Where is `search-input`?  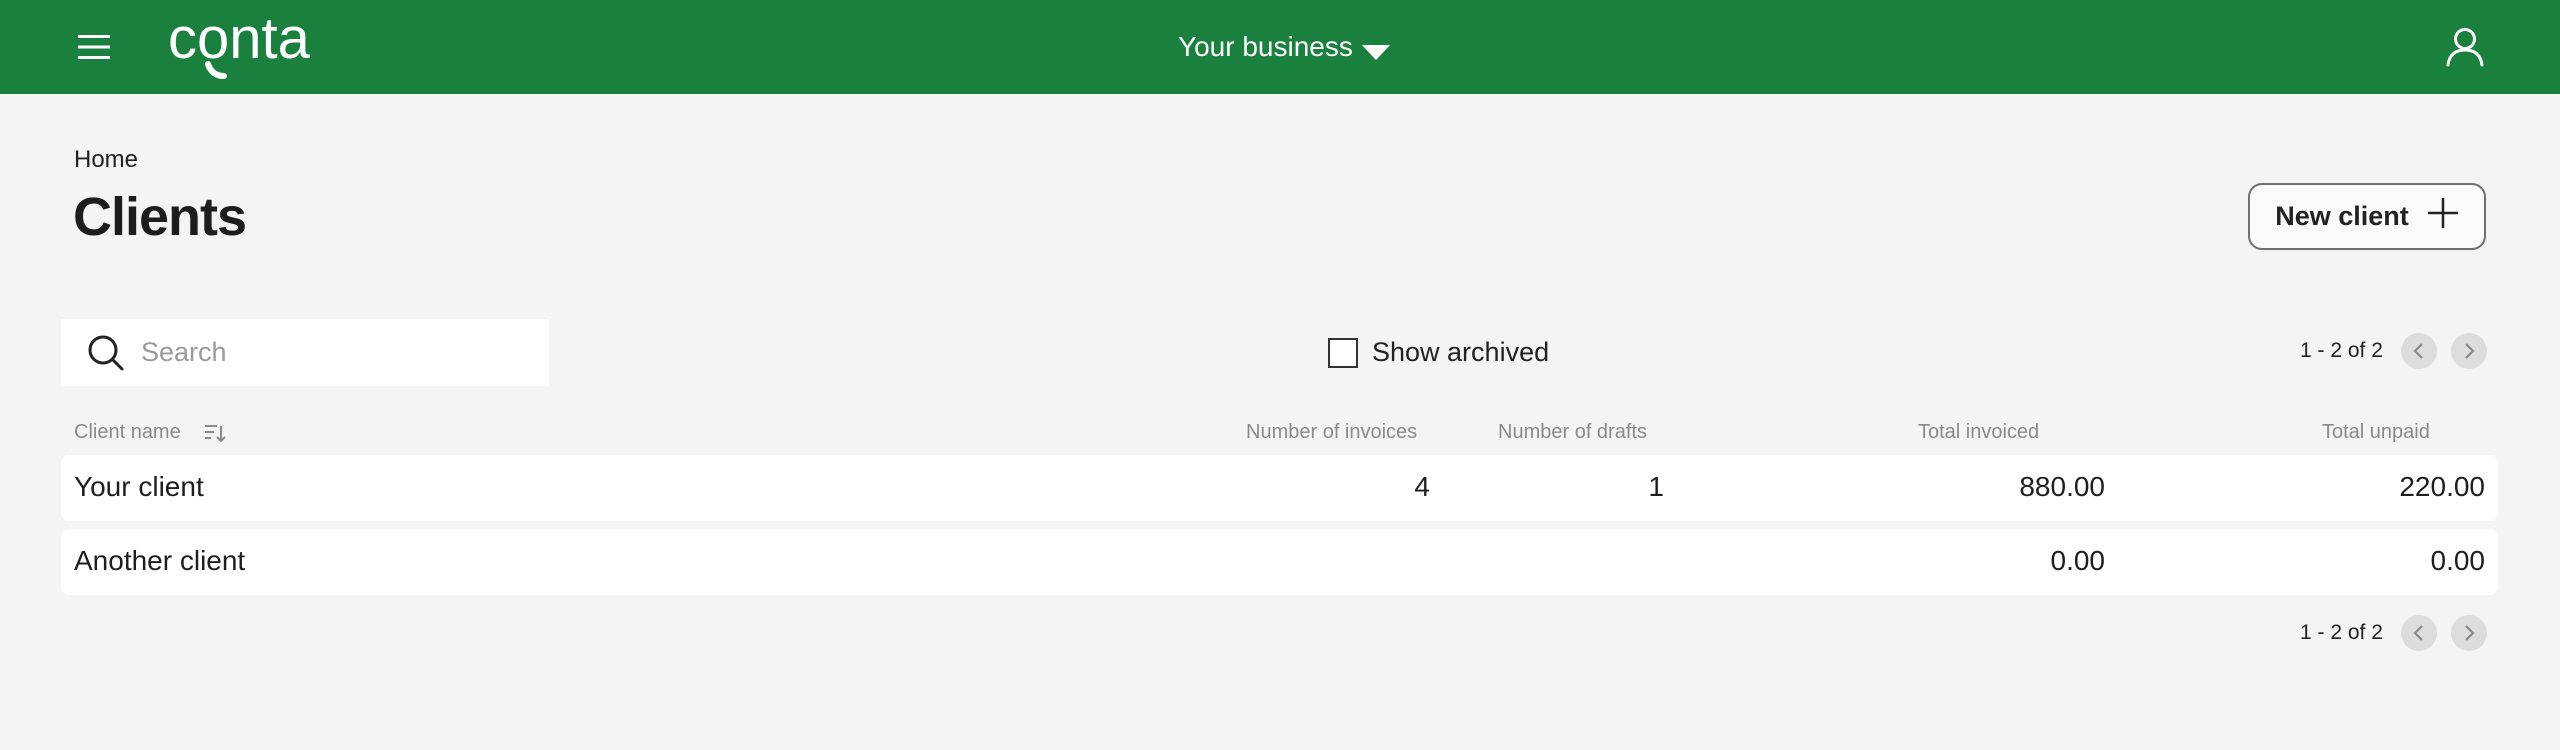
search-input is located at coordinates (331, 352).